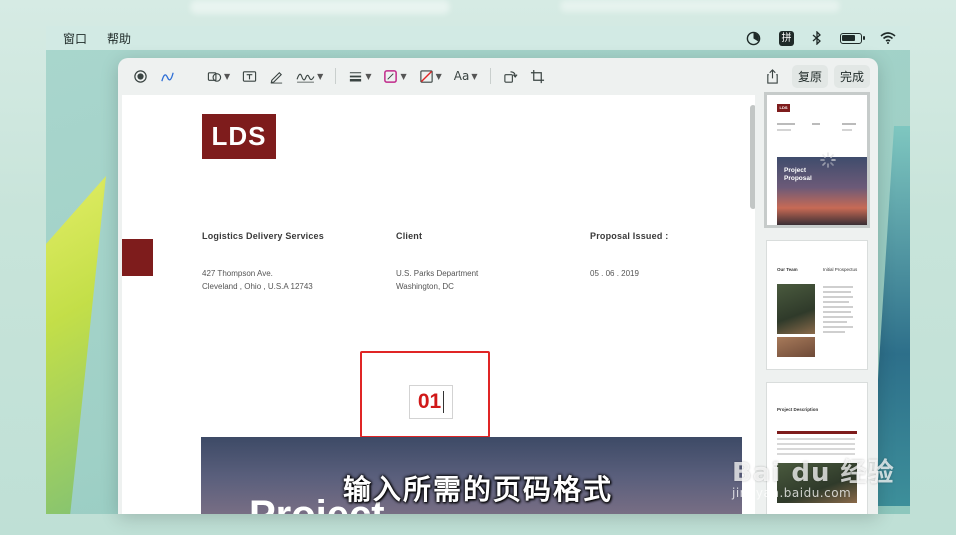 This screenshot has width=956, height=535. Describe the element at coordinates (119, 38) in the screenshot. I see `menu-help: 帮助` at that location.